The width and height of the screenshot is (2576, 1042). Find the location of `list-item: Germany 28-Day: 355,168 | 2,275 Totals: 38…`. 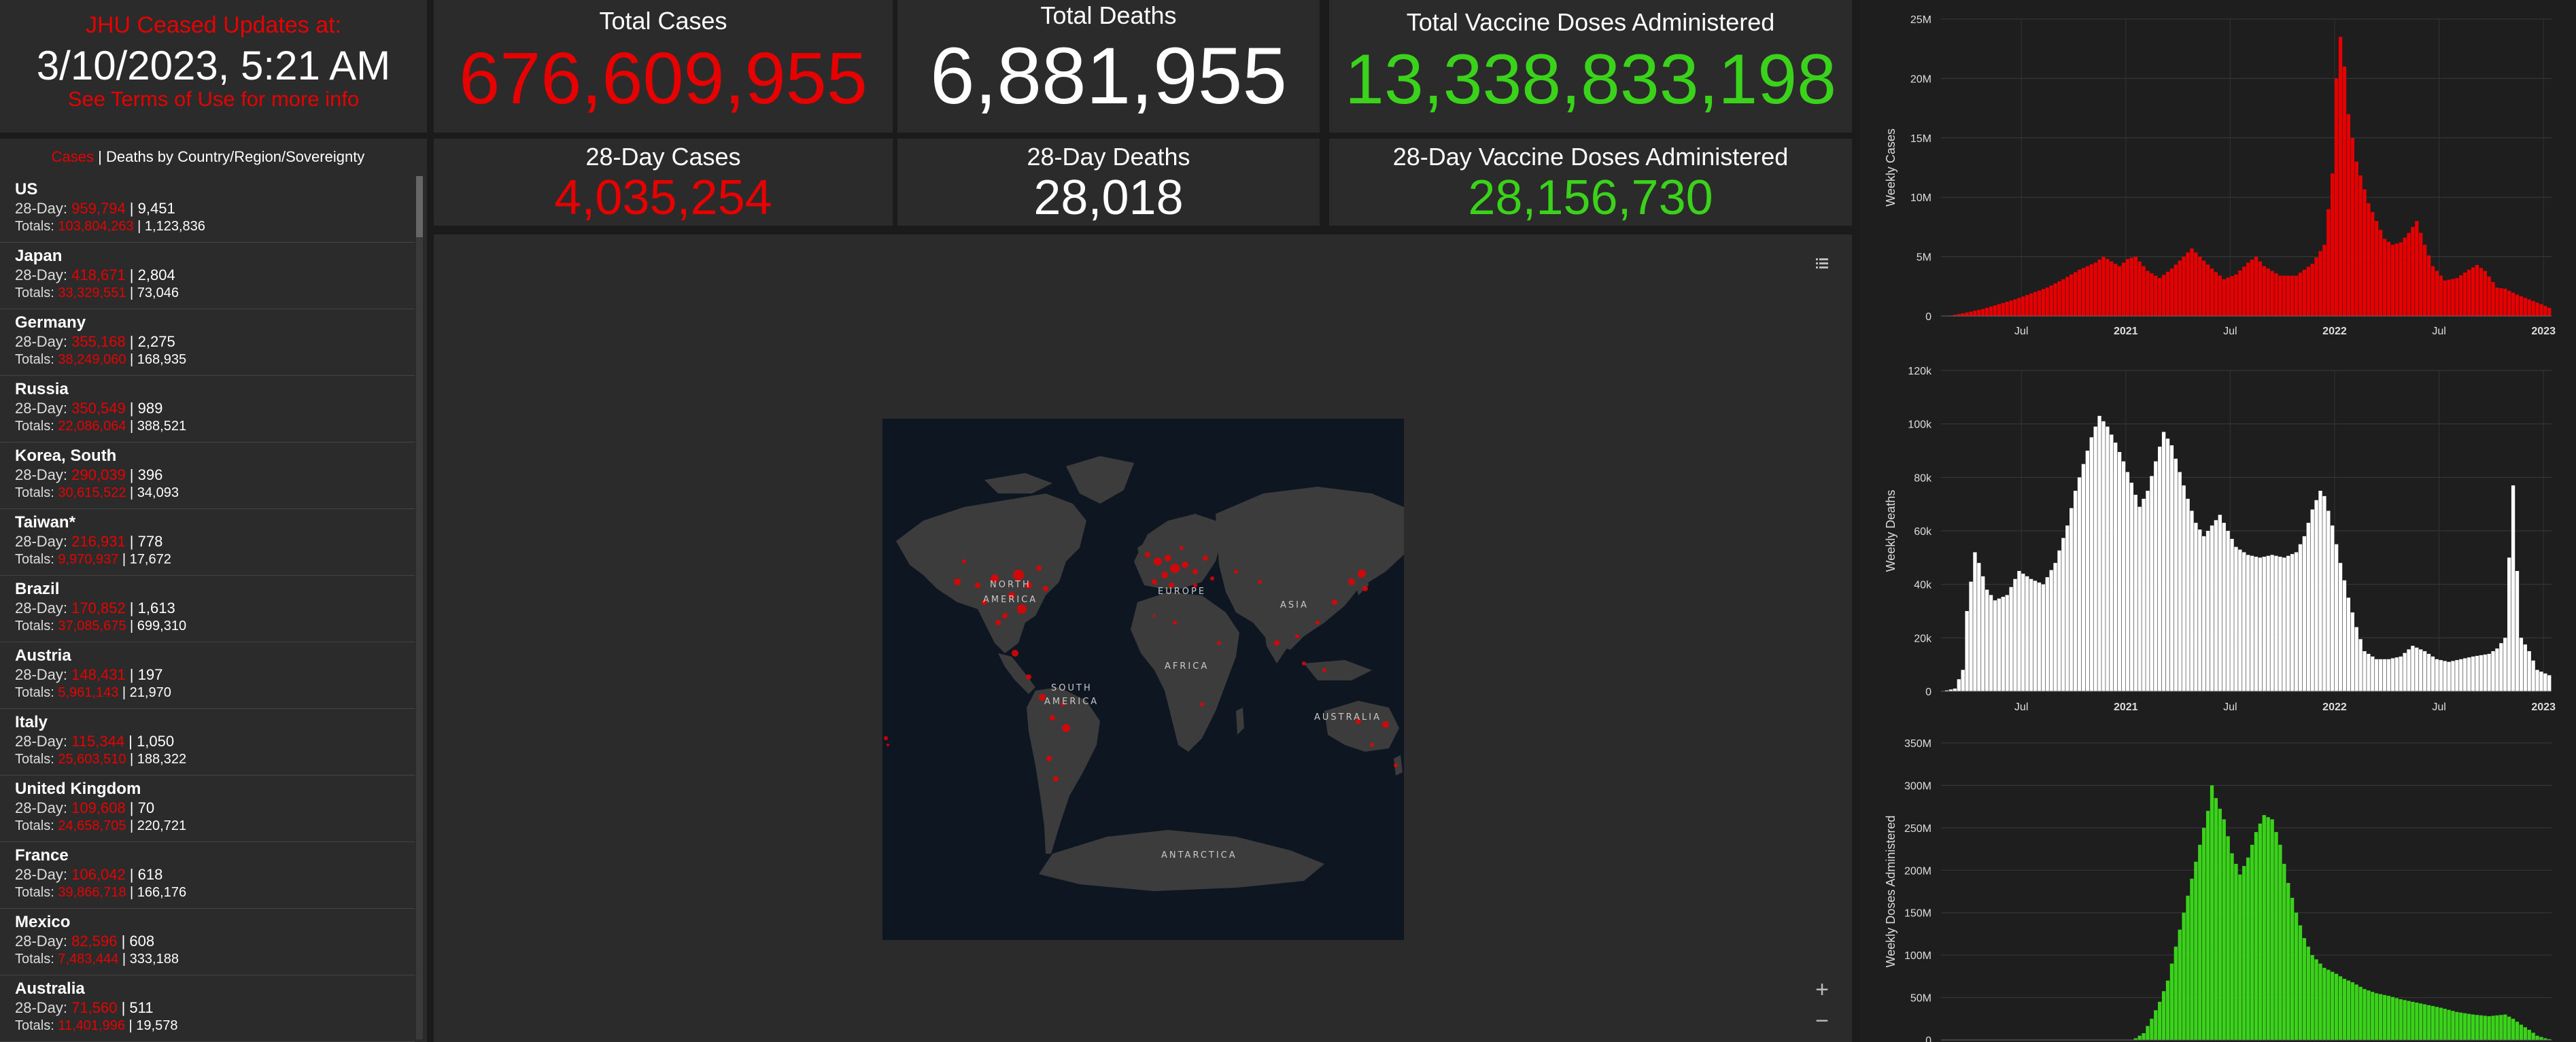

list-item: Germany 28-Day: 355,168 | 2,275 Totals: 38… is located at coordinates (207, 342).